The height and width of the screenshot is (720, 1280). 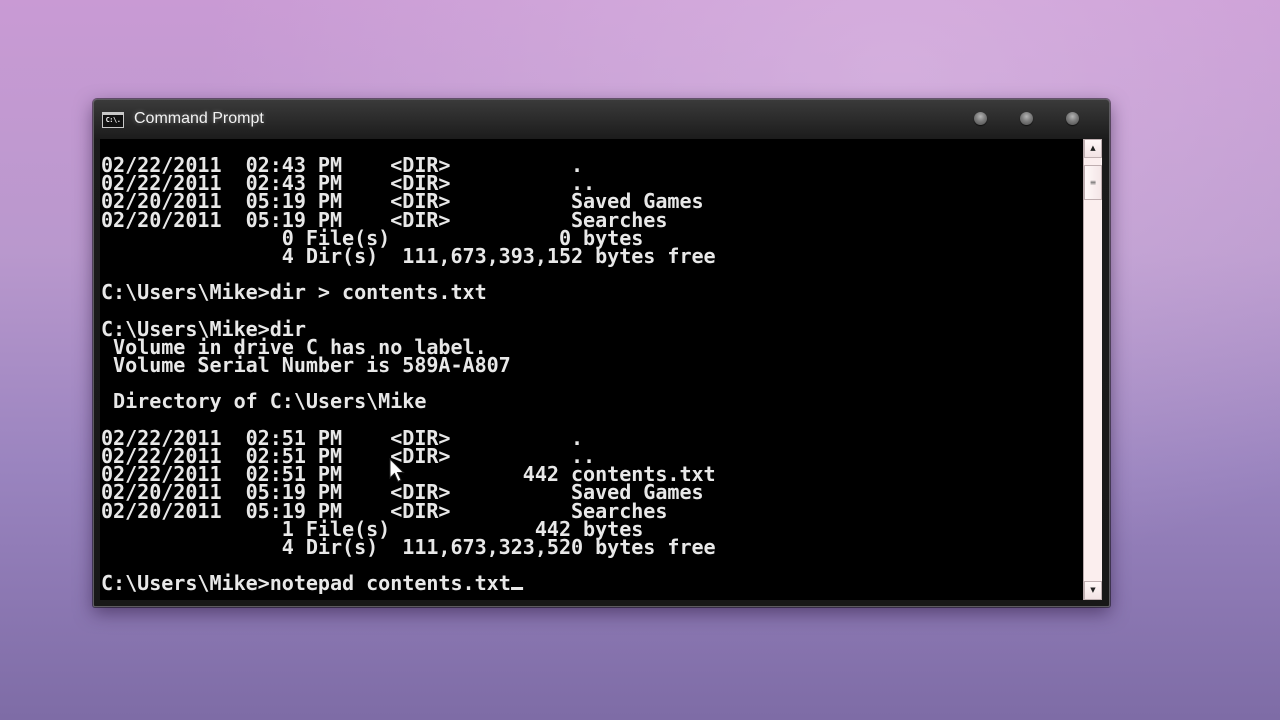 I want to click on console-line: C:\Users\Mike>dir > contents.txt, so click(x=294, y=292).